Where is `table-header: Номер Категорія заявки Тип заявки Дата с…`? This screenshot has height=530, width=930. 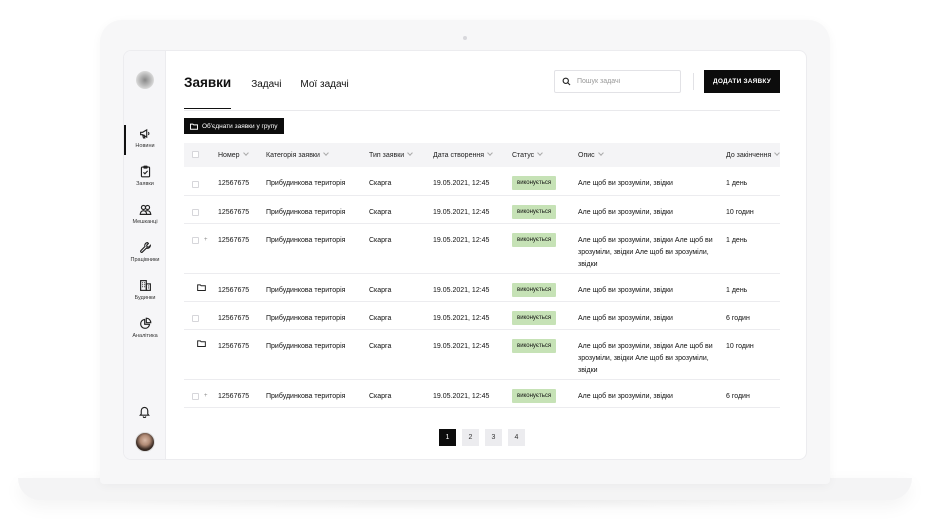
table-header: Номер Категорія заявки Тип заявки Дата с… is located at coordinates (482, 155).